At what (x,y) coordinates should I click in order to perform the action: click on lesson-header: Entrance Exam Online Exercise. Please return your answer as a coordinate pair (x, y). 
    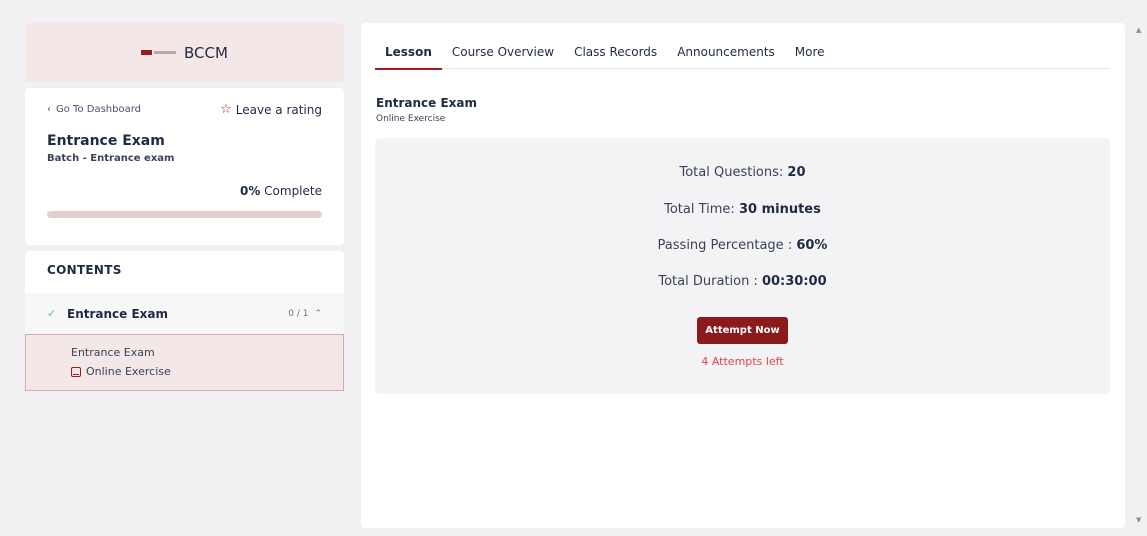
    Looking at the image, I should click on (426, 110).